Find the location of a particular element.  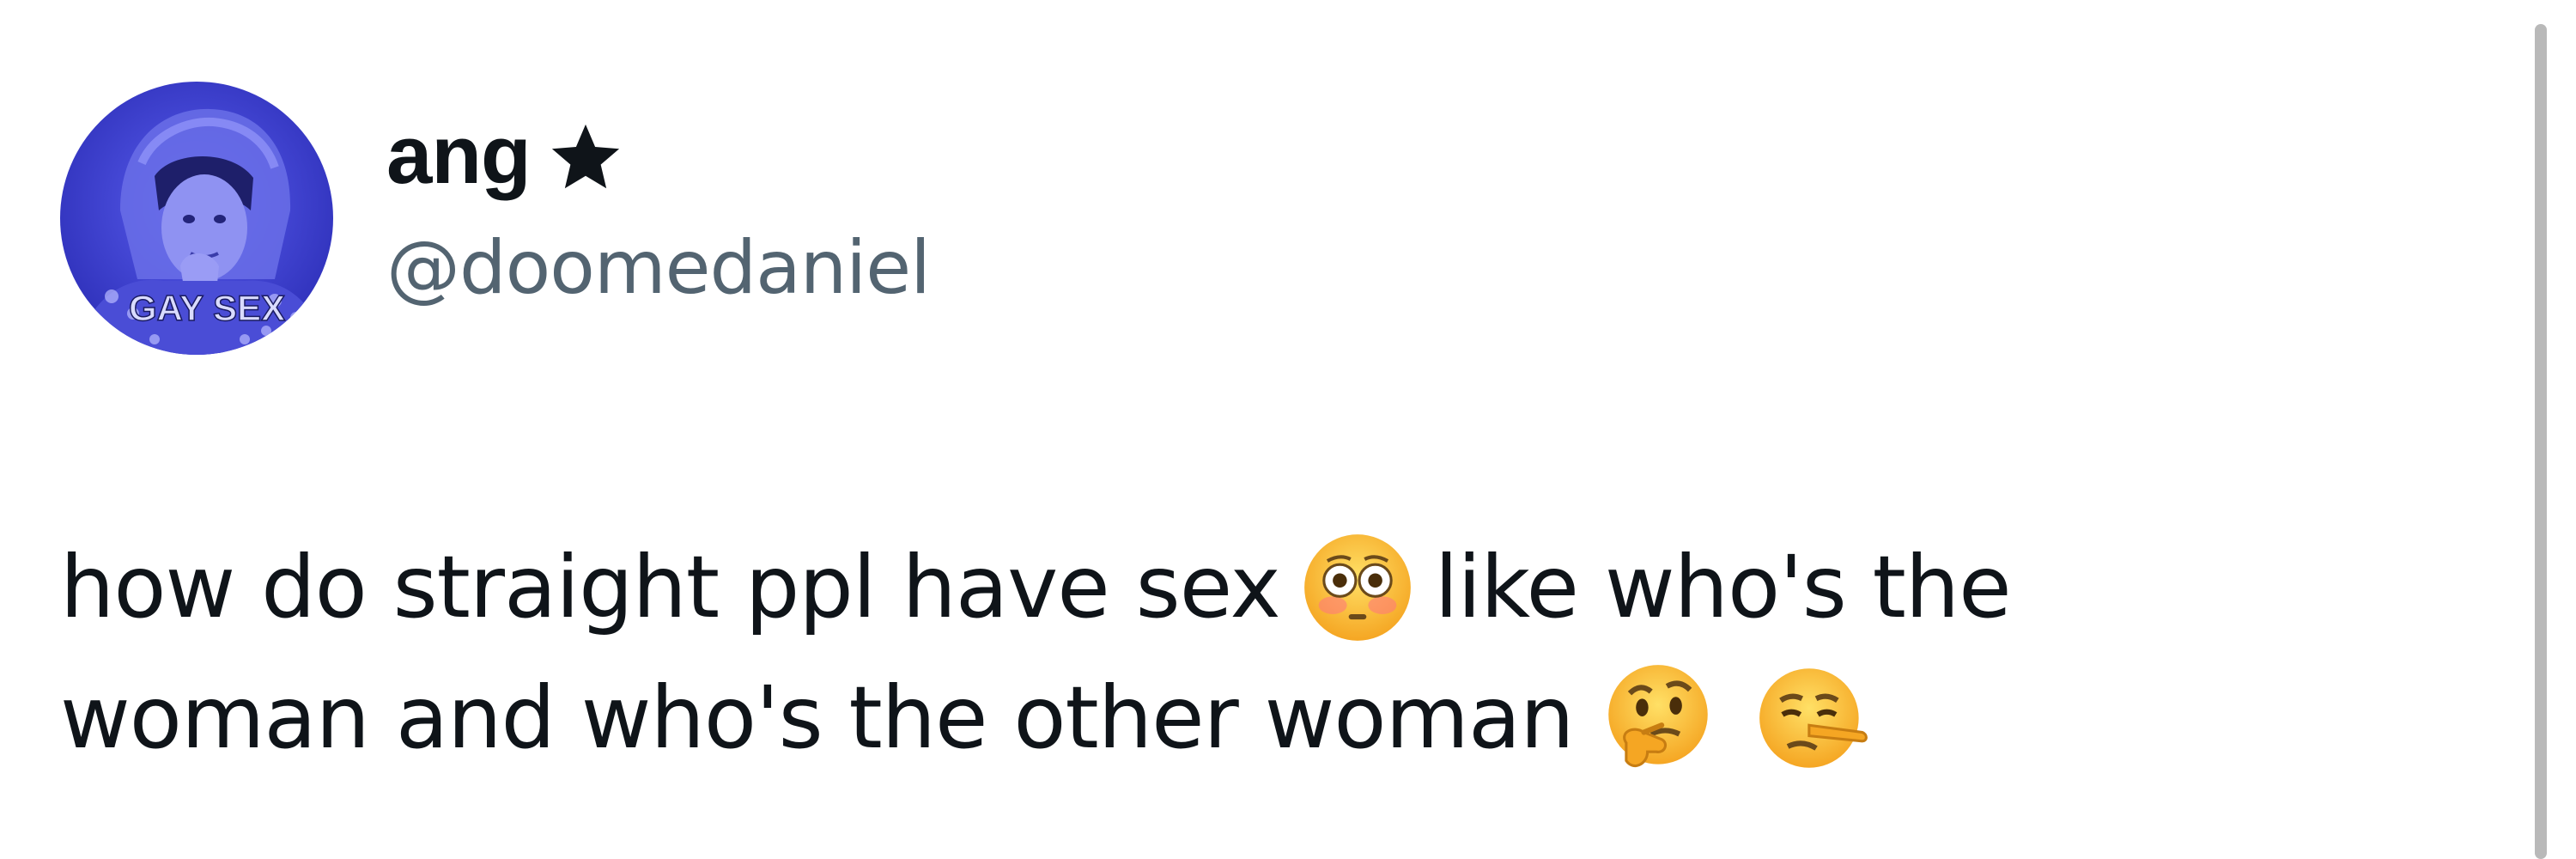

tweet-text-segment: woman and who's the other woman is located at coordinates (817, 717).